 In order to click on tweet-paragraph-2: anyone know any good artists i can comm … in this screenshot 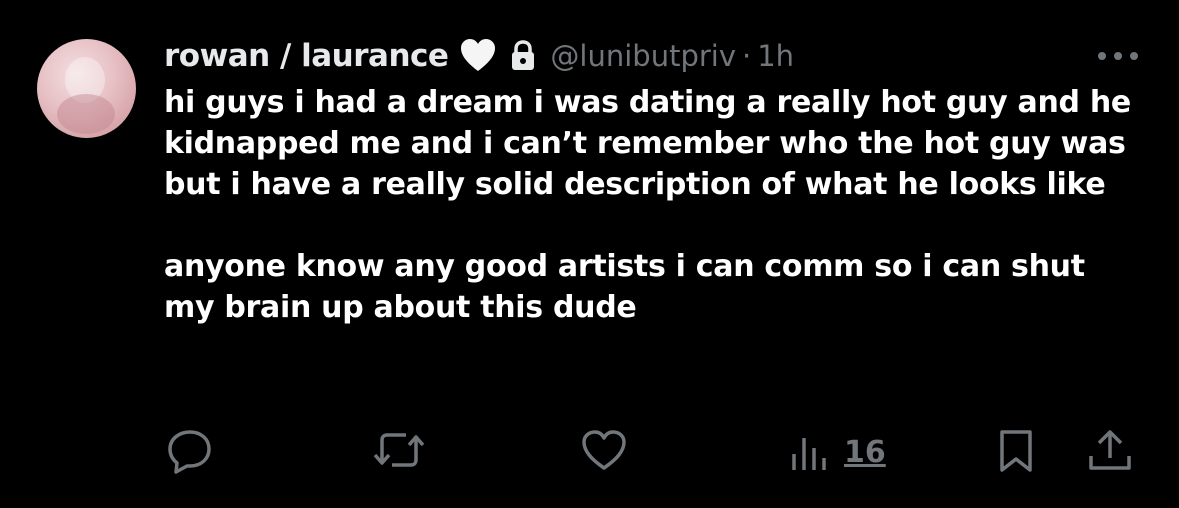, I will do `click(624, 287)`.